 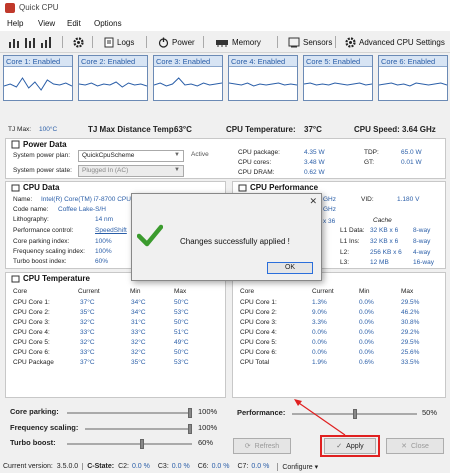 What do you see at coordinates (111, 230) in the screenshot?
I see `performance-control-link: SpeedShift` at bounding box center [111, 230].